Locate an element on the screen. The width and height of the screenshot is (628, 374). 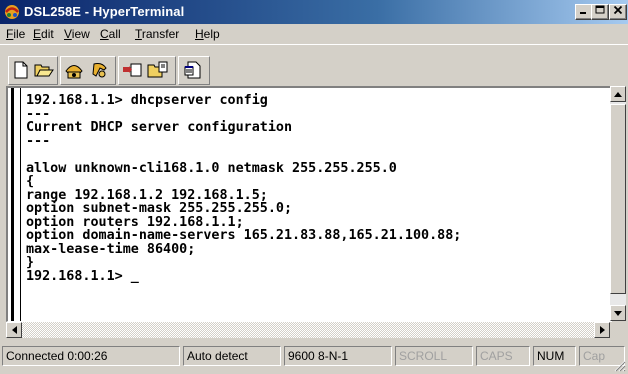
status-connected: Connected 0:00:26 is located at coordinates (91, 356).